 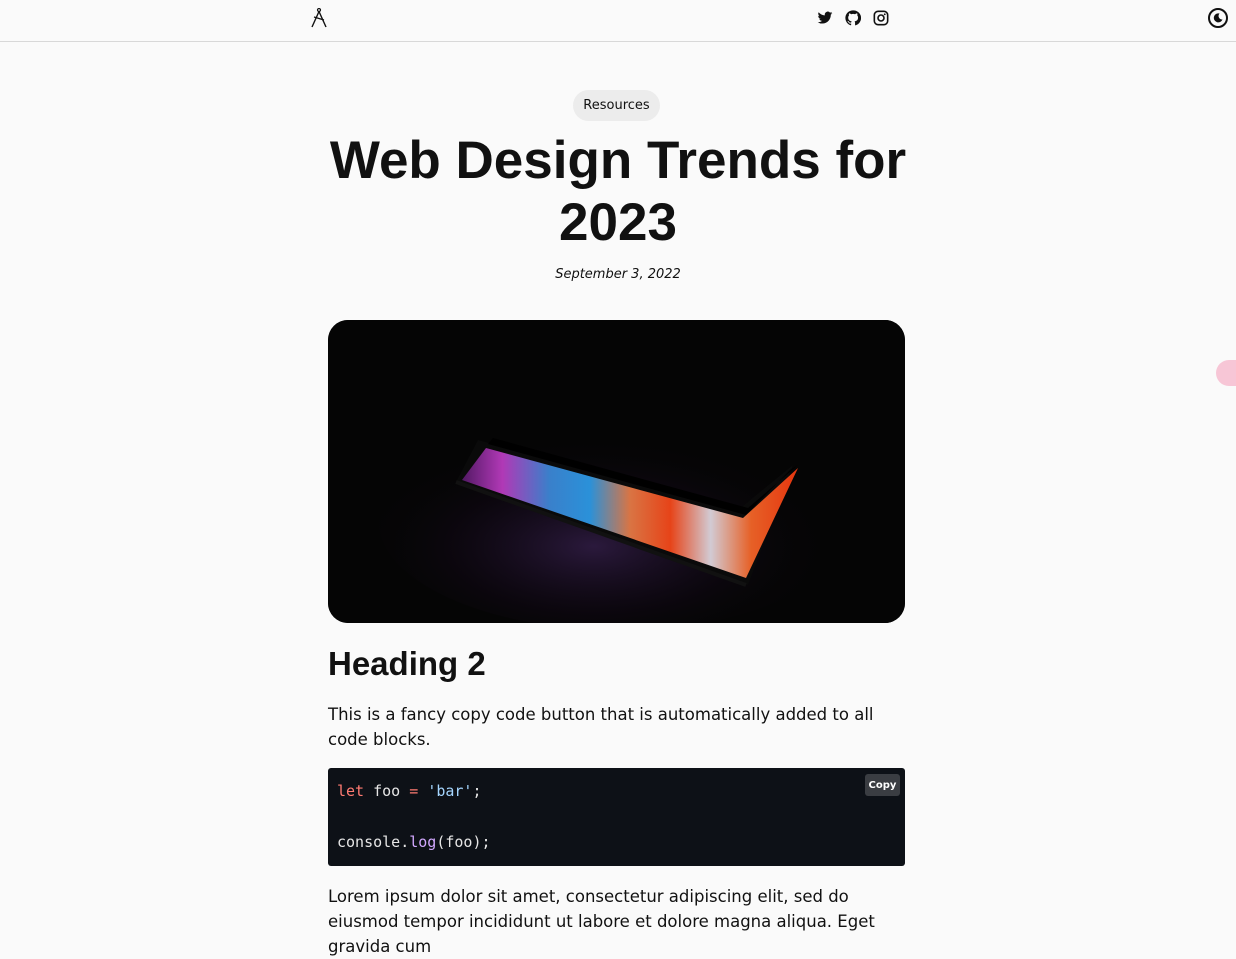 What do you see at coordinates (618, 21) in the screenshot?
I see `top-nav` at bounding box center [618, 21].